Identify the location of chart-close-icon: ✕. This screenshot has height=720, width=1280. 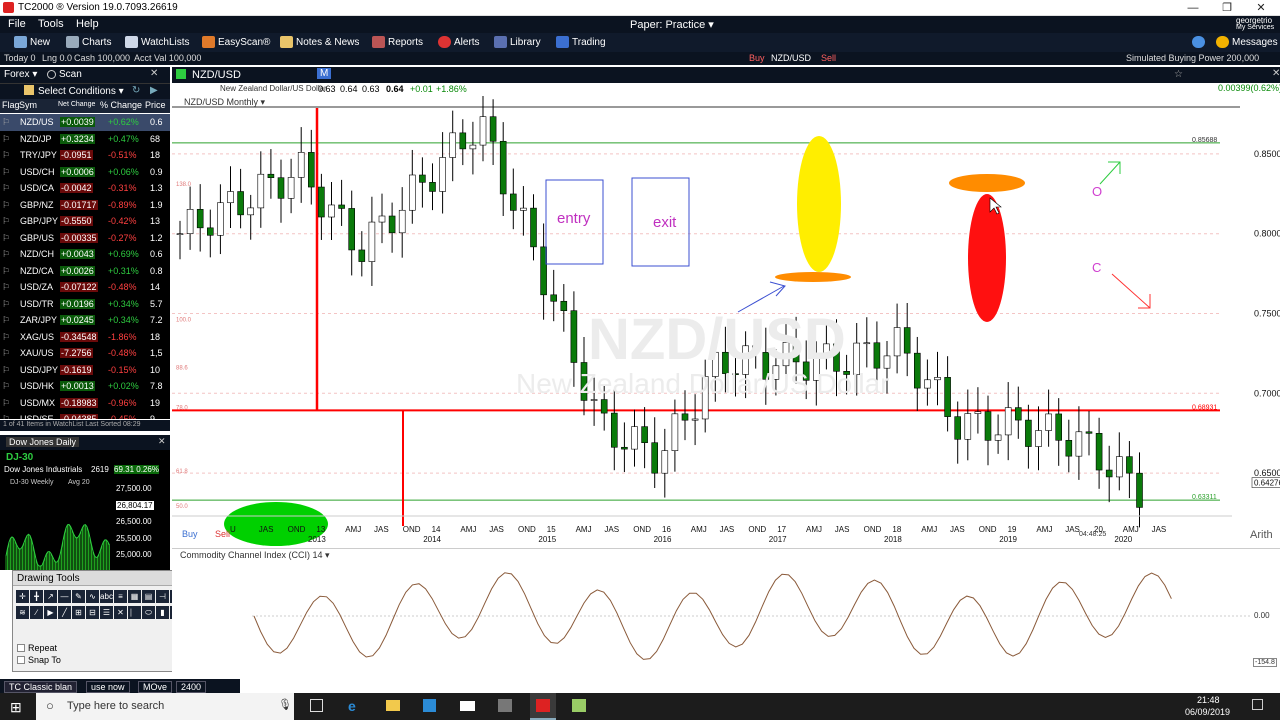
(1276, 73).